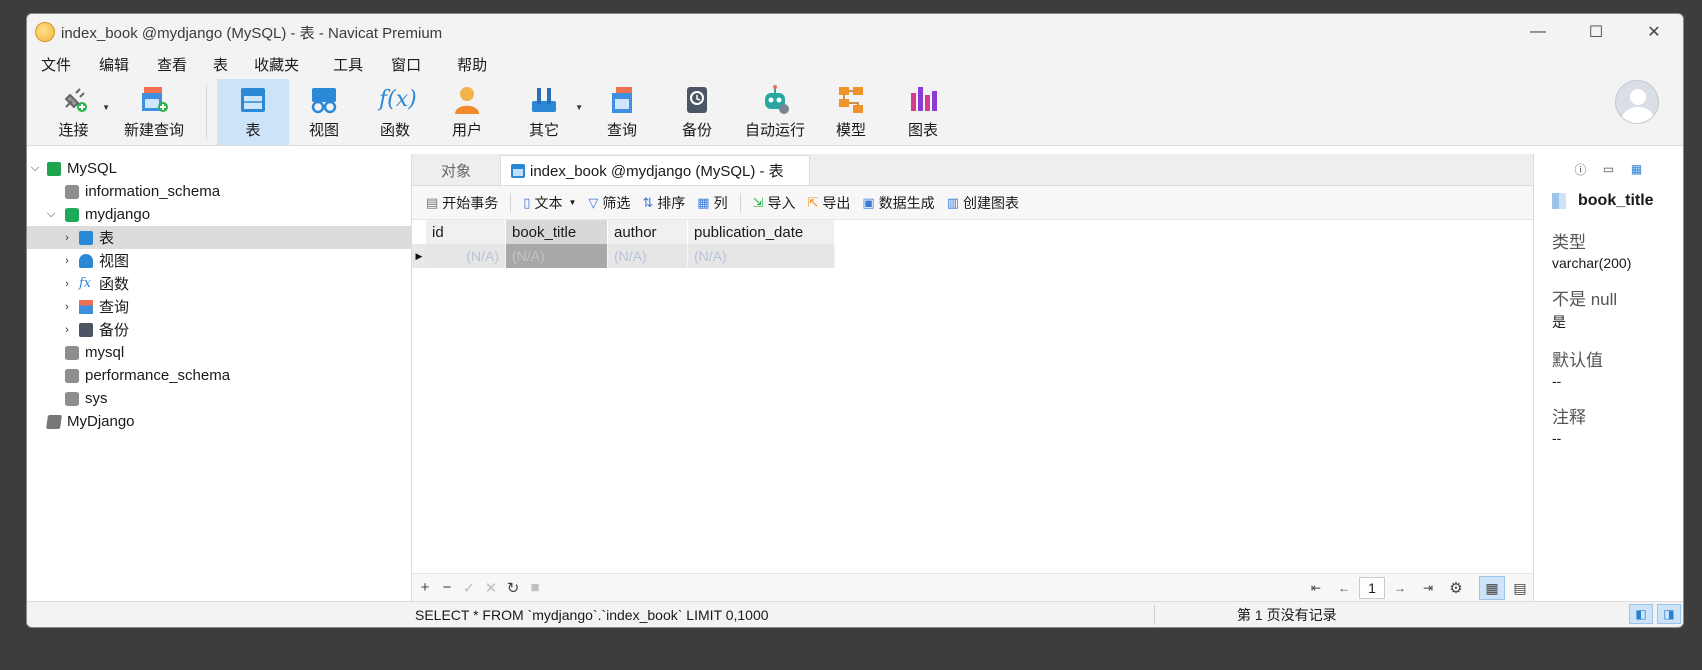  Describe the element at coordinates (622, 112) in the screenshot. I see `query-button: 查询` at that location.